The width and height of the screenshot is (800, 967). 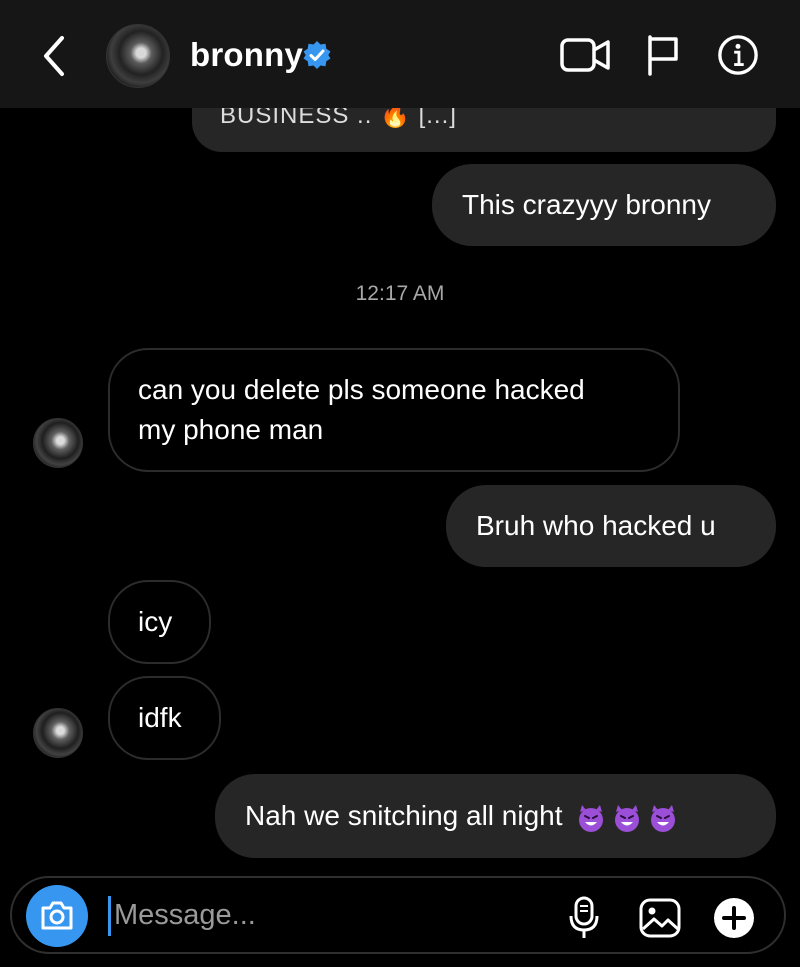 I want to click on verified-icon, so click(x=317, y=55).